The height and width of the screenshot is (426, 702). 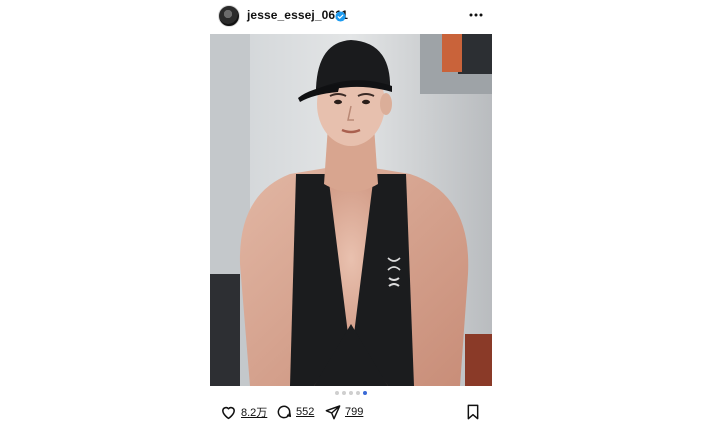 What do you see at coordinates (365, 393) in the screenshot?
I see `carousel-dot-active` at bounding box center [365, 393].